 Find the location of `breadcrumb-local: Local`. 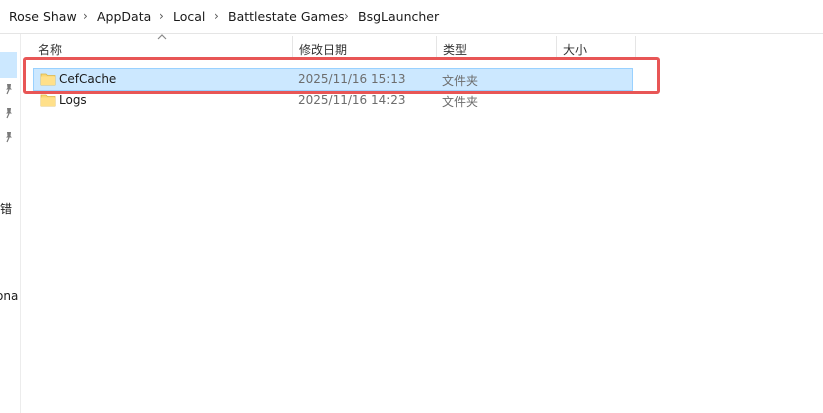

breadcrumb-local: Local is located at coordinates (189, 16).